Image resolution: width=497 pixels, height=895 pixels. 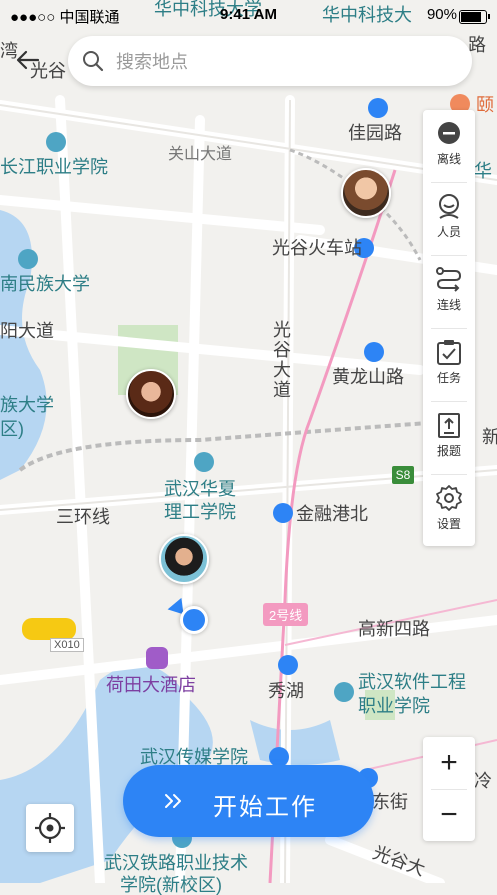 I want to click on zoom-out-button: −, so click(x=449, y=815).